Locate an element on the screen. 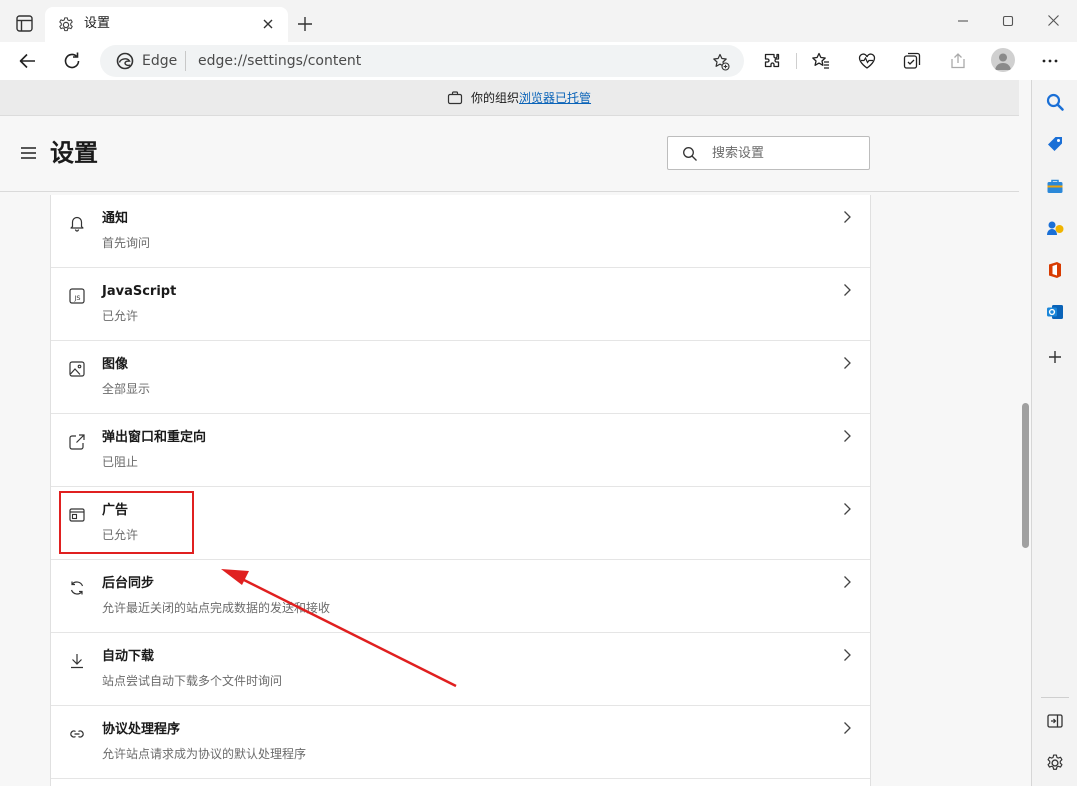 The width and height of the screenshot is (1077, 786). managed-banner: 你的组织浏览器已托管 is located at coordinates (515, 98).